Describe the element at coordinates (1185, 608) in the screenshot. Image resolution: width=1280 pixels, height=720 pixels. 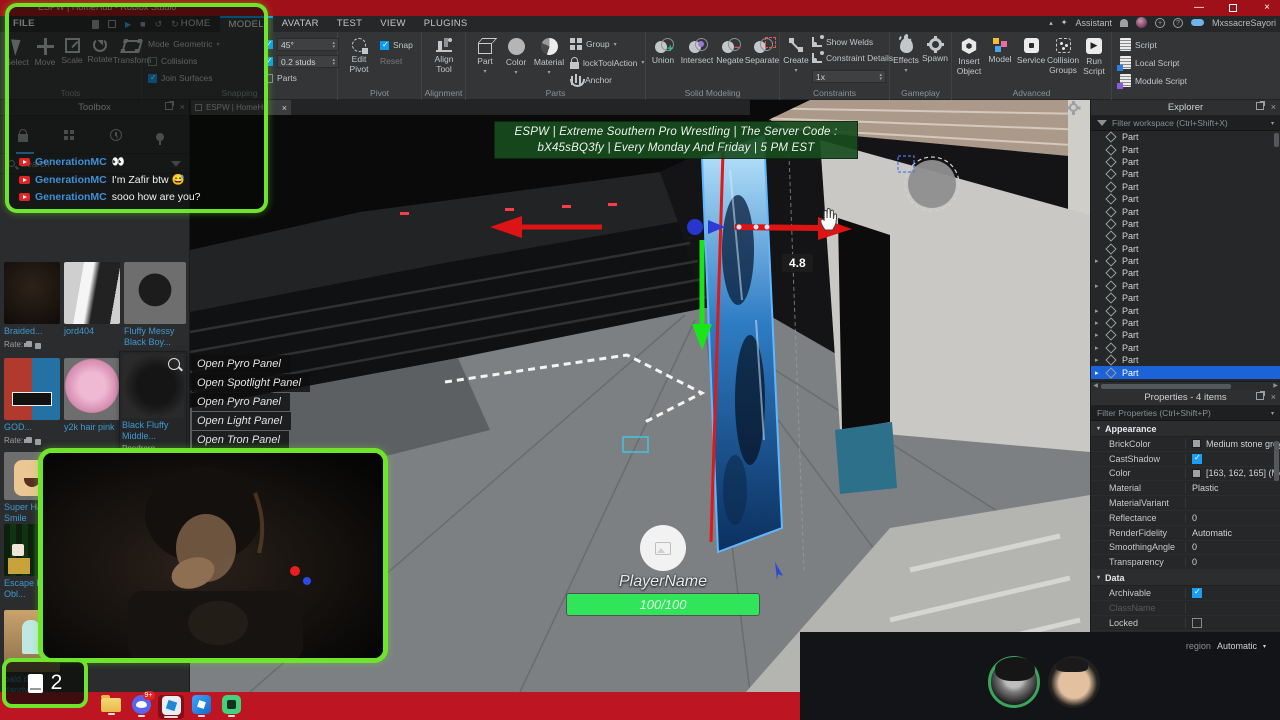
I see `property-row-classname: ClassName` at that location.